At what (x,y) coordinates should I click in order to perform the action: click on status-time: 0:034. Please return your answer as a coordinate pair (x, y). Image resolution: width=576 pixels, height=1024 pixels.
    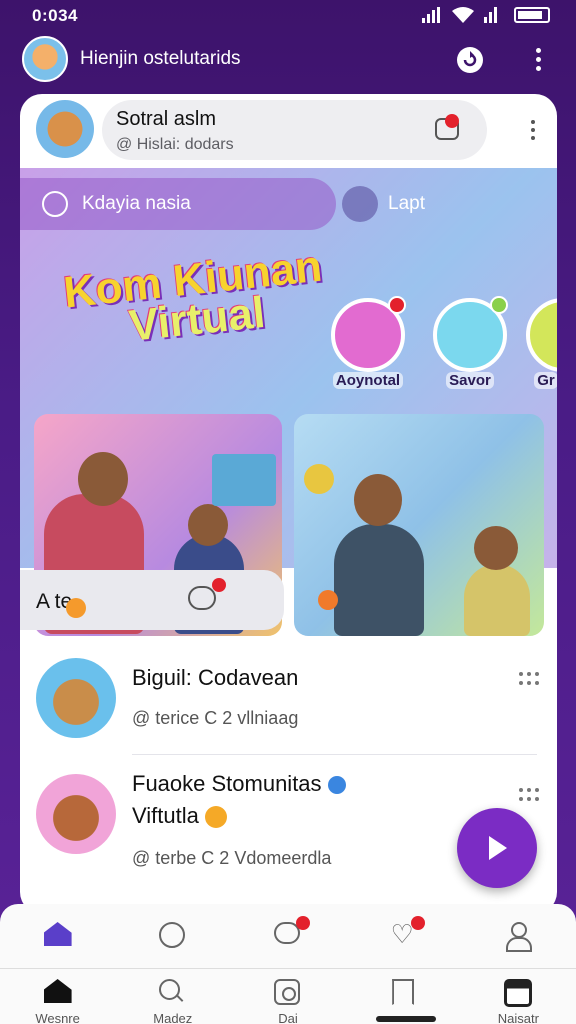
    Looking at the image, I should click on (55, 15).